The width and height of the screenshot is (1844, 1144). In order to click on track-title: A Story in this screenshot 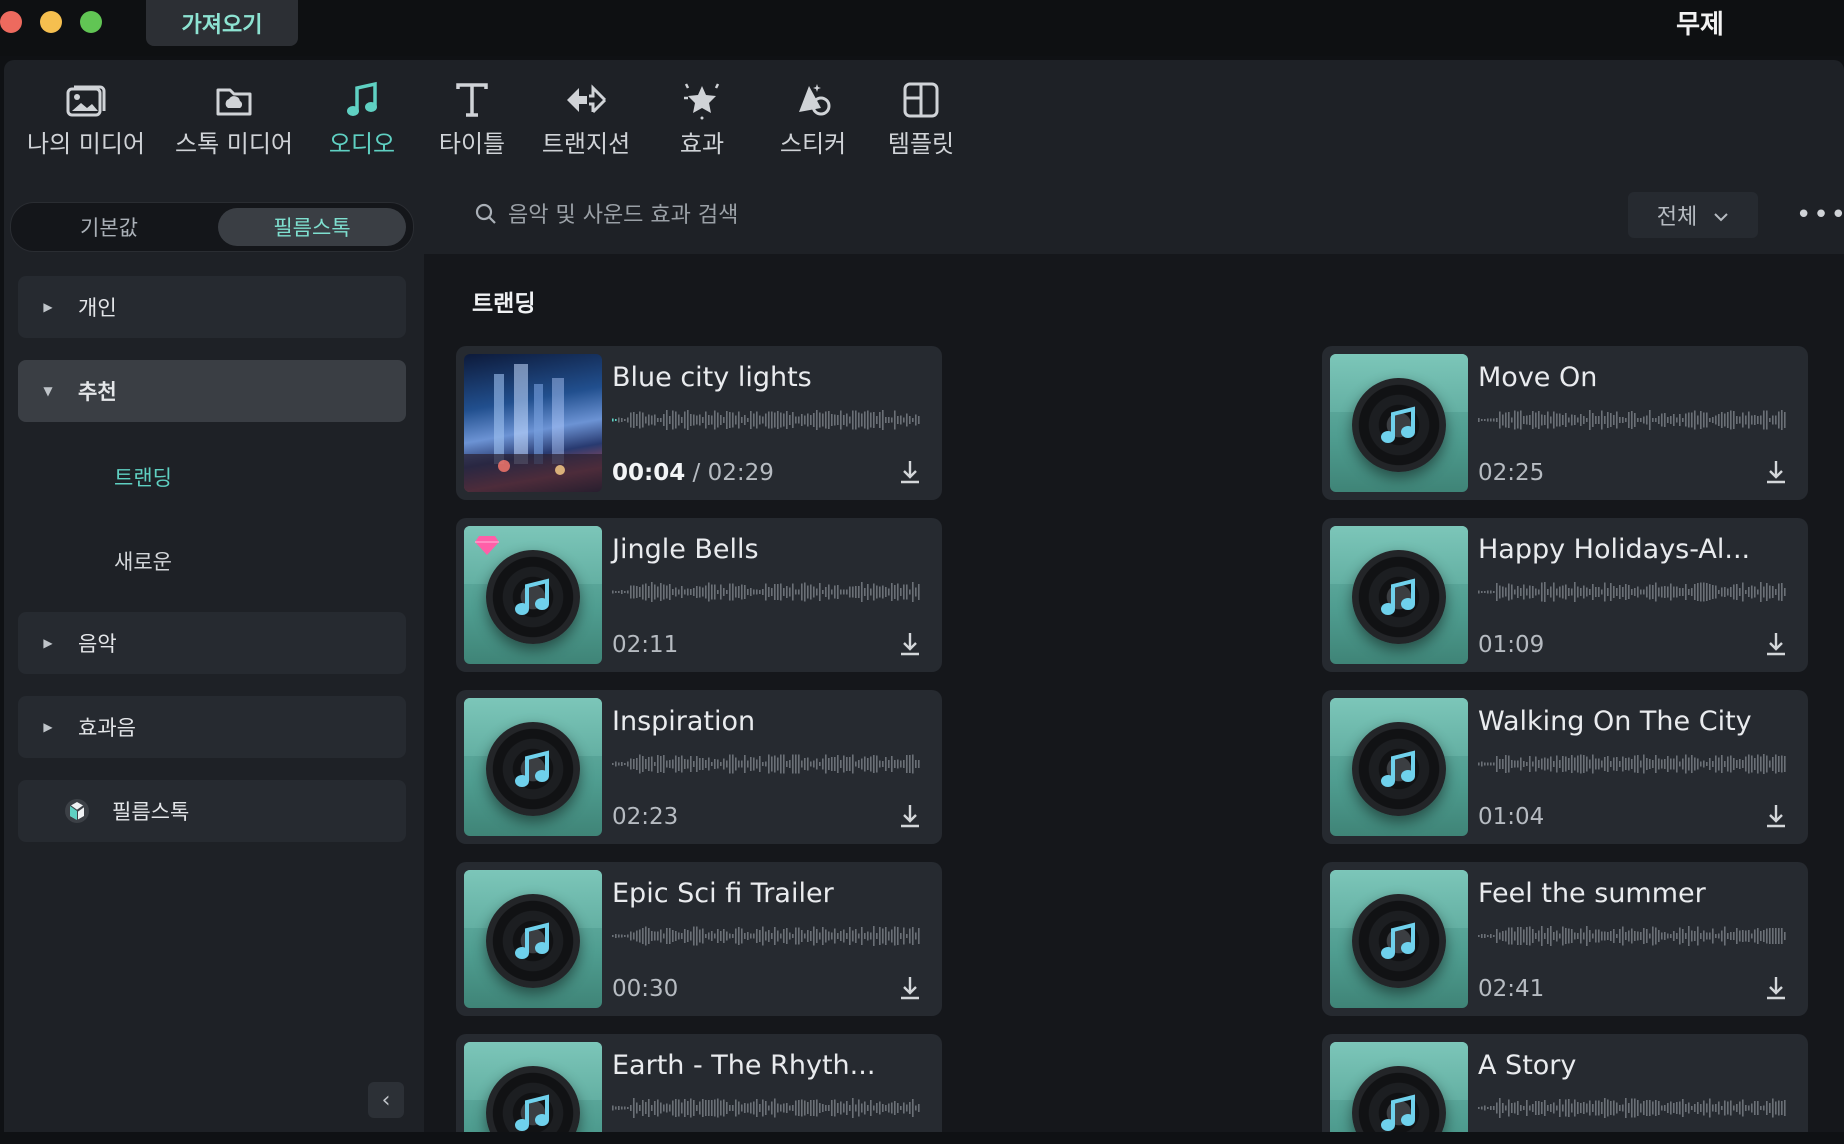, I will do `click(1527, 1065)`.